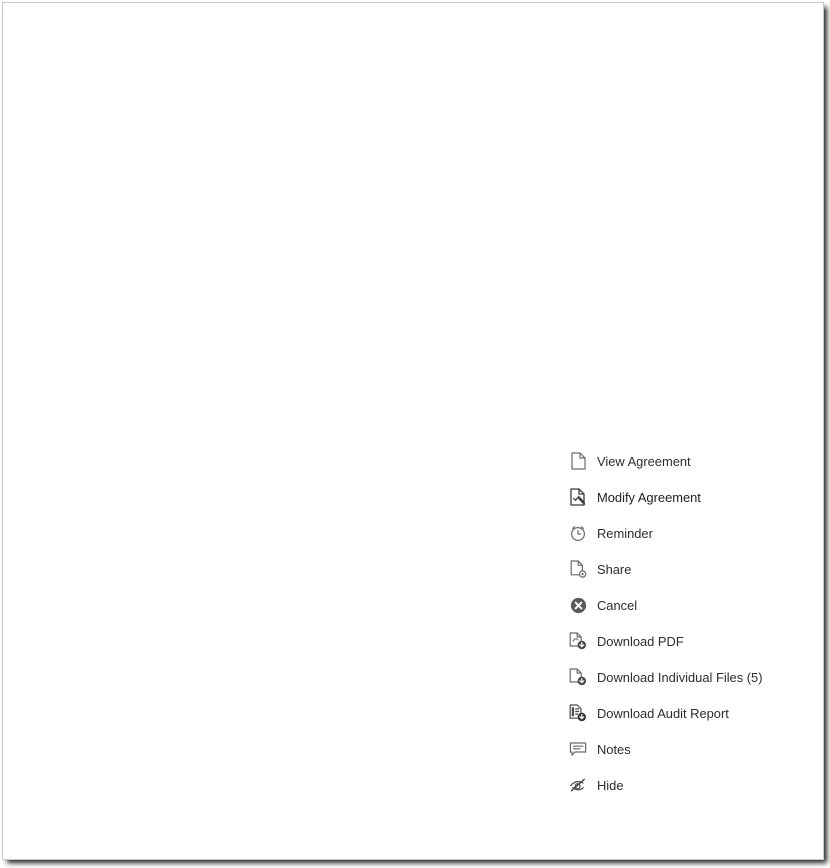 Image resolution: width=830 pixels, height=868 pixels. I want to click on menu-item-cancel: Cancel, so click(684, 605).